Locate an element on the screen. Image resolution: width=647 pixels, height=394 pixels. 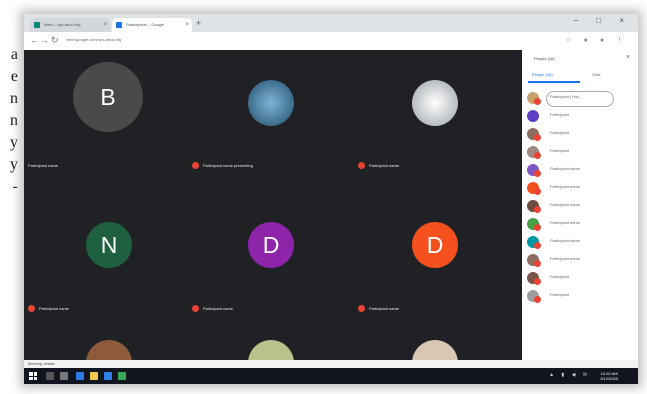
close-panel-icon: × is located at coordinates (628, 57).